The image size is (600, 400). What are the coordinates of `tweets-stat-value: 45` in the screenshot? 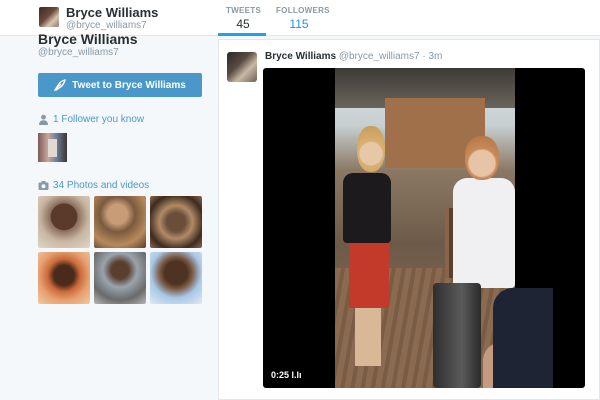 It's located at (243, 24).